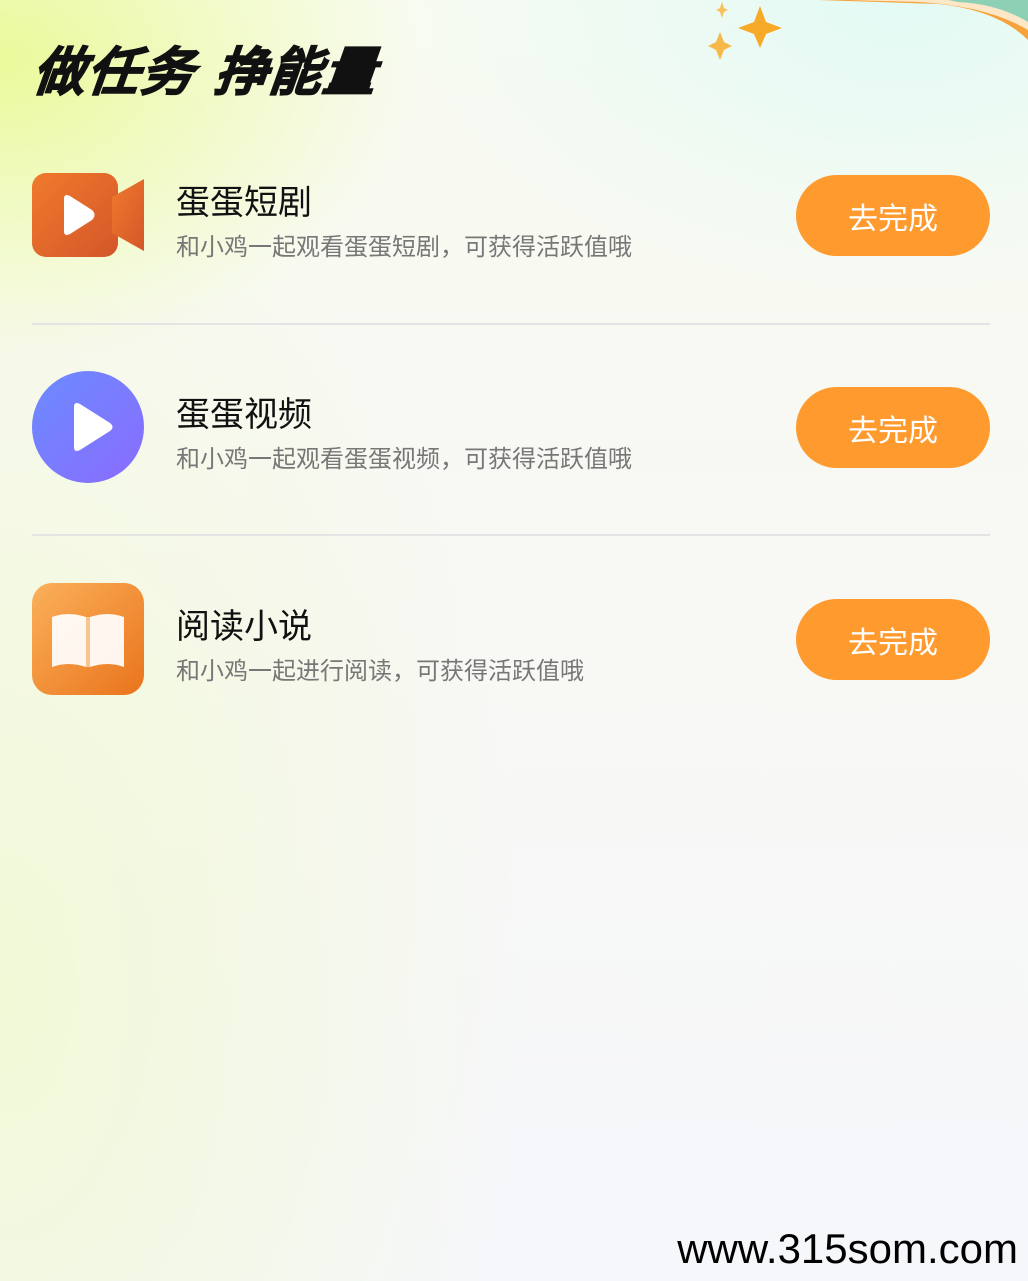 This screenshot has height=1281, width=1028. Describe the element at coordinates (206, 73) in the screenshot. I see `page-title: 做任务 挣能量` at that location.